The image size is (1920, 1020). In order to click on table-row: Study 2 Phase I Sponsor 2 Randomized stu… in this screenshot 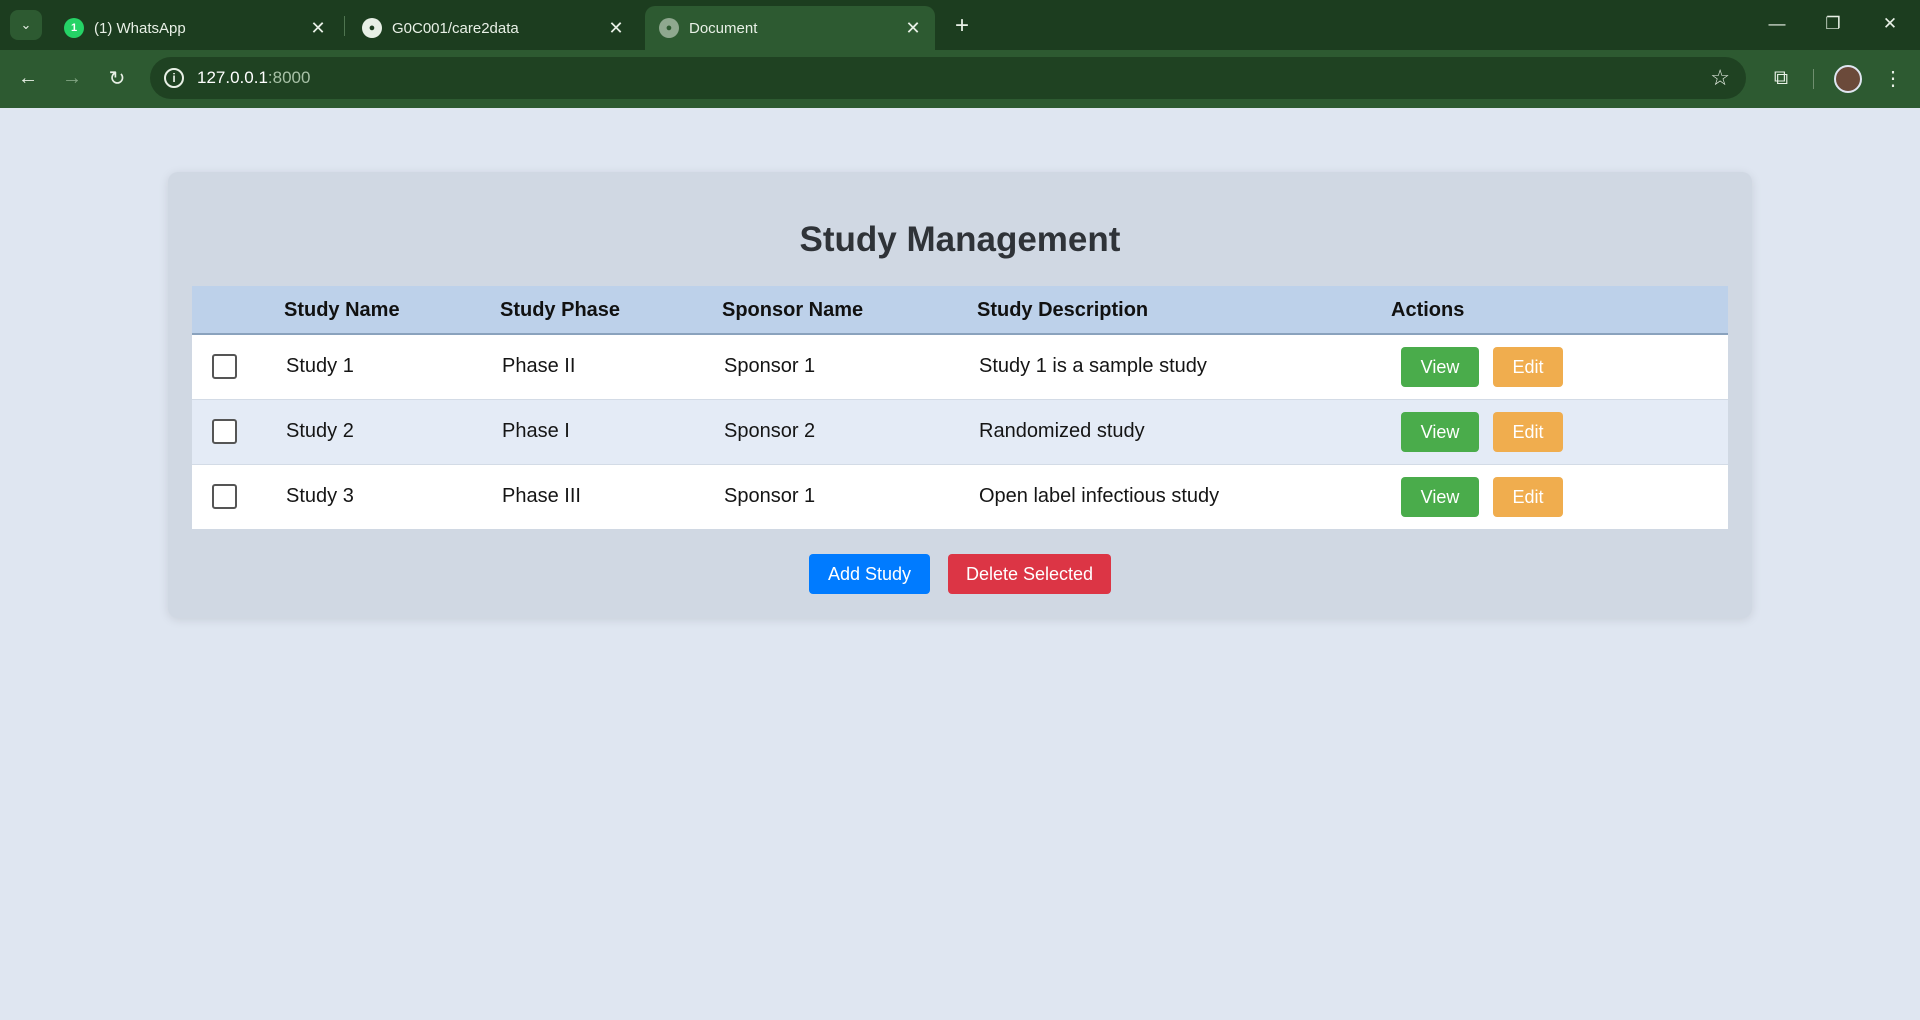, I will do `click(960, 431)`.